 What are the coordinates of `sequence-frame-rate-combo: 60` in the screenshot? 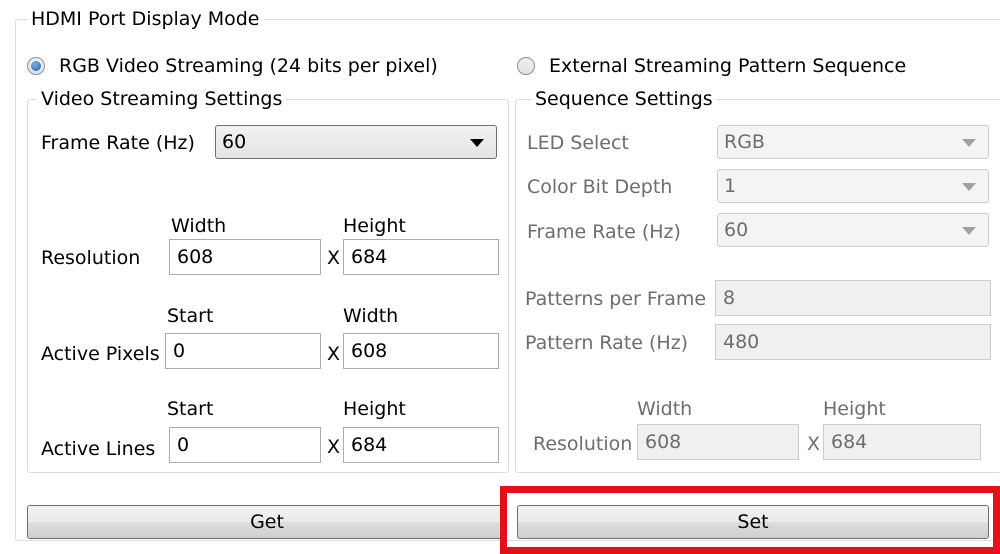 It's located at (853, 230).